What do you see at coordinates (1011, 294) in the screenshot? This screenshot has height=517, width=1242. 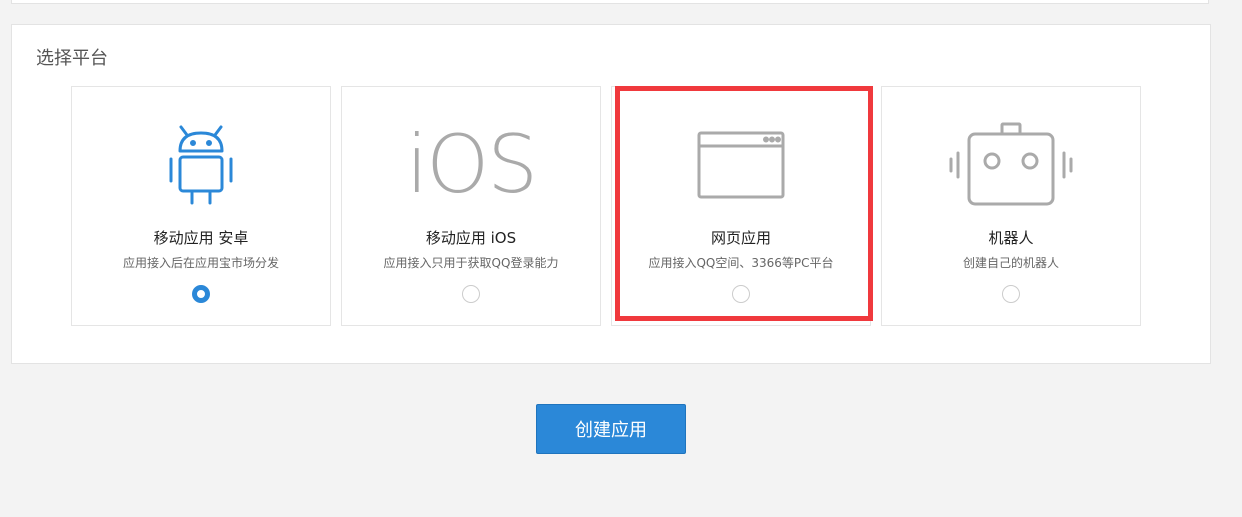 I see `radio-robot` at bounding box center [1011, 294].